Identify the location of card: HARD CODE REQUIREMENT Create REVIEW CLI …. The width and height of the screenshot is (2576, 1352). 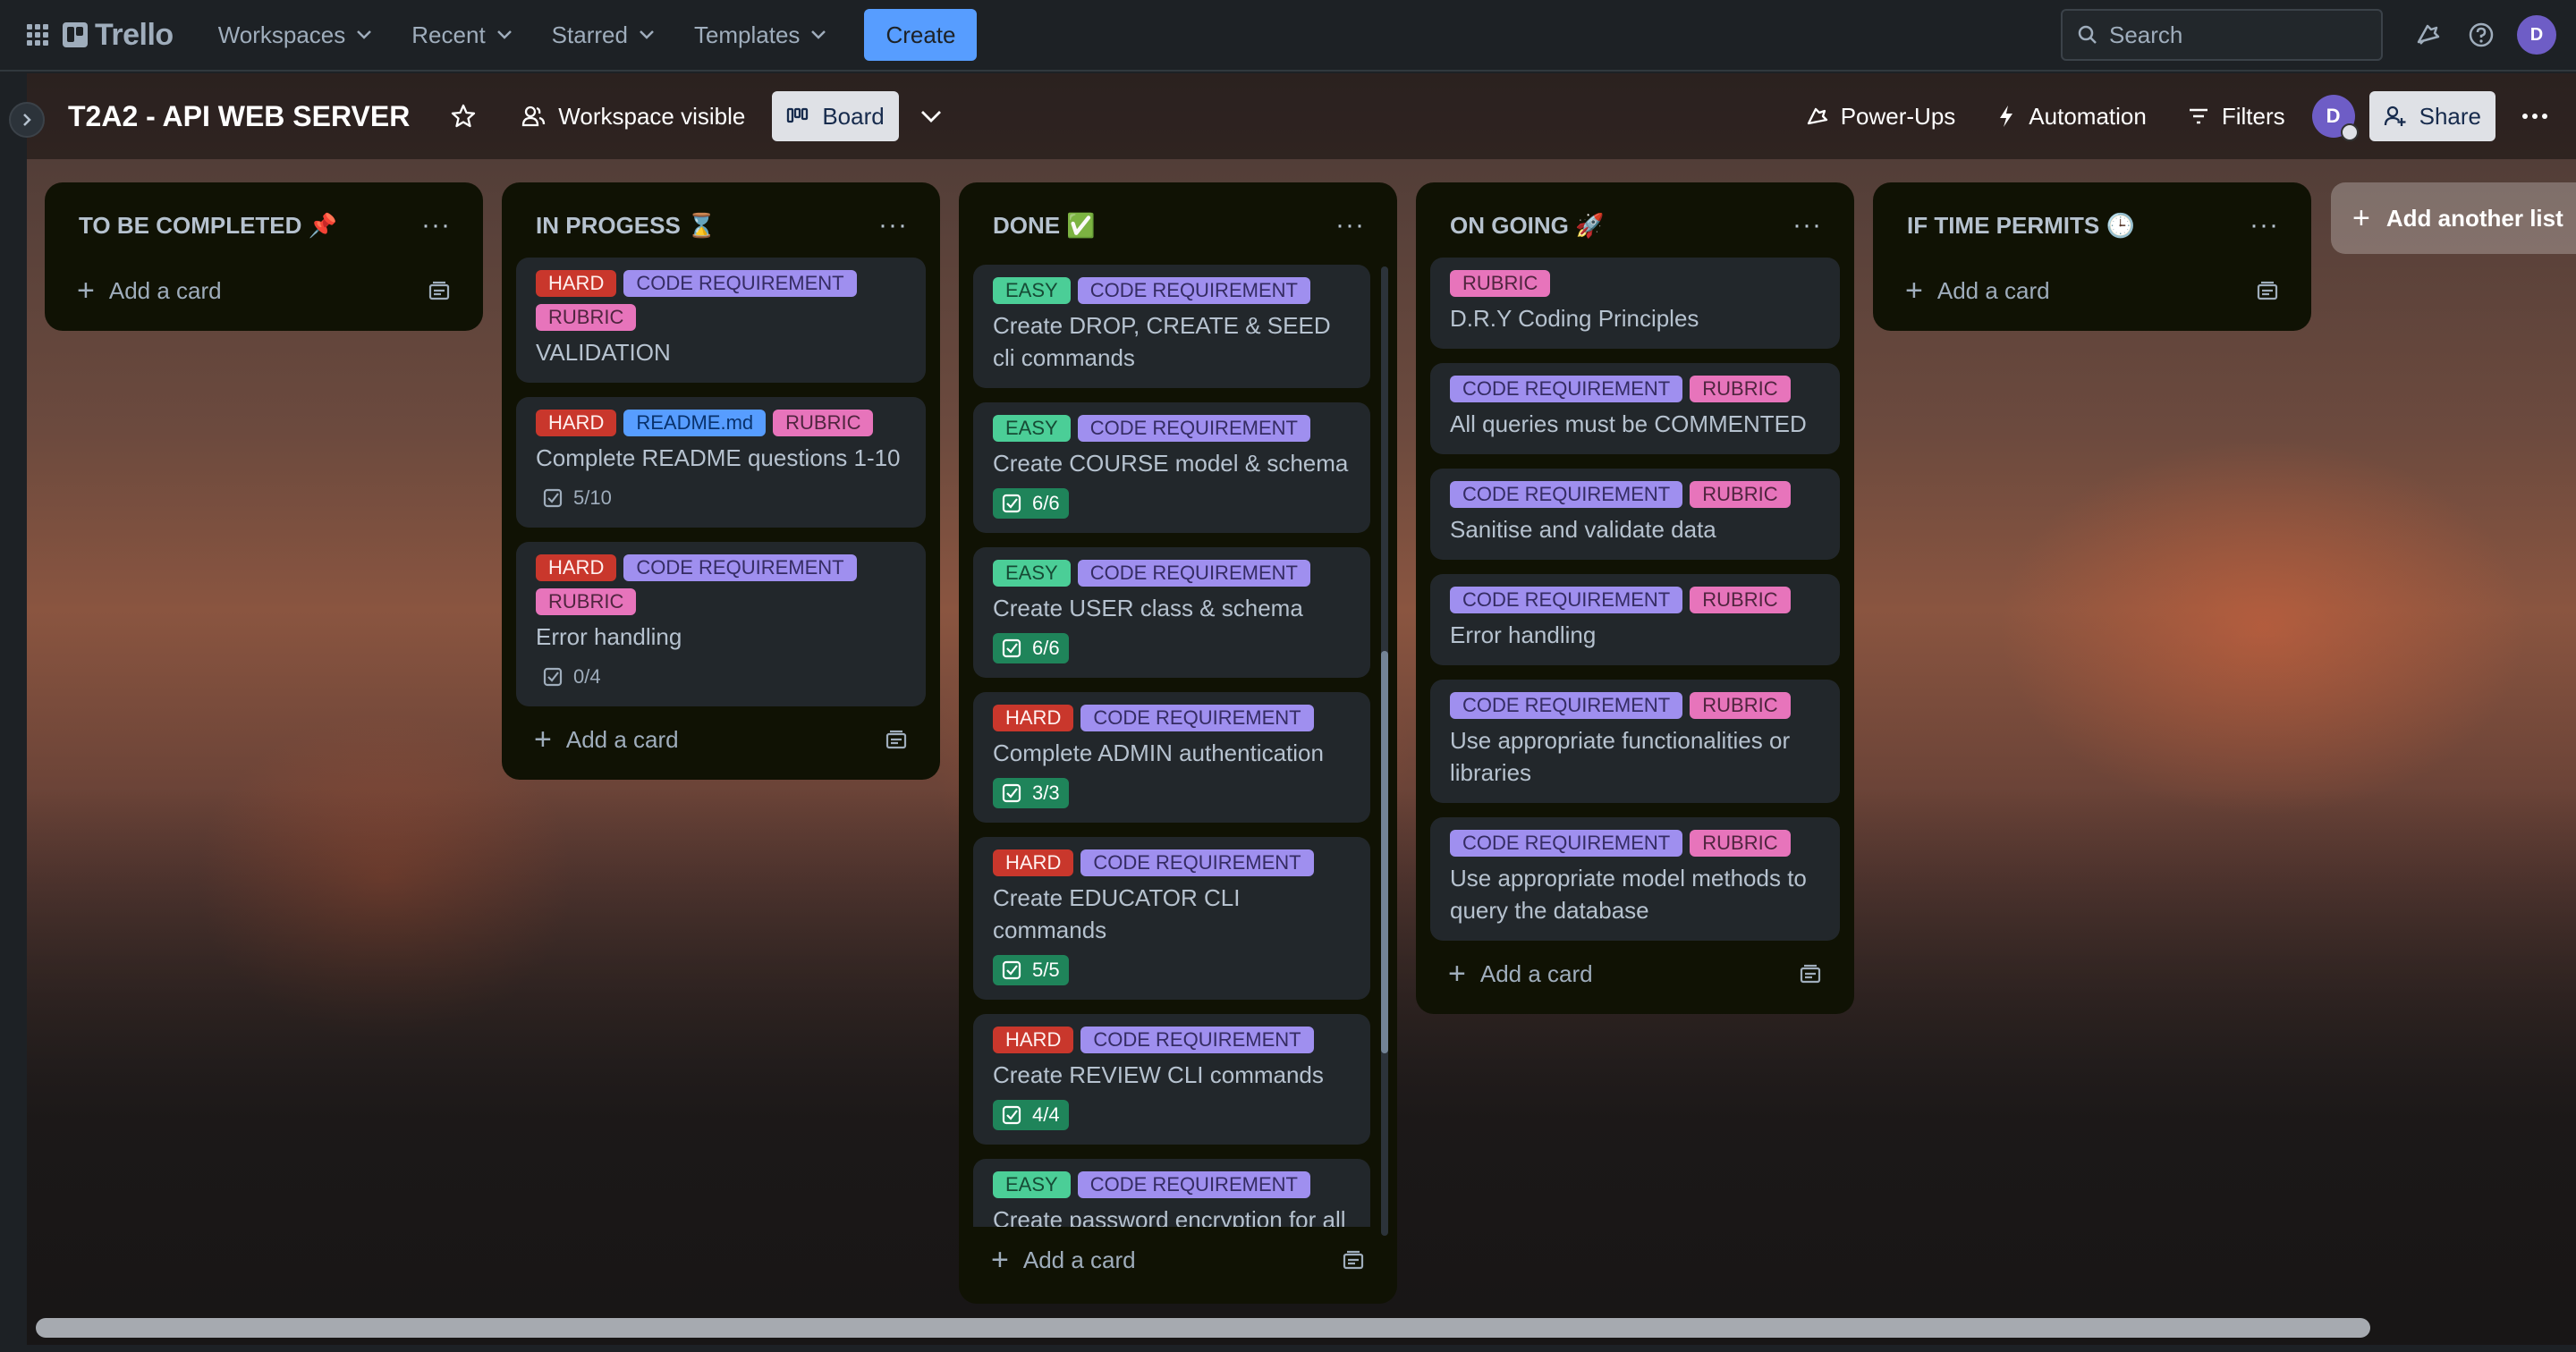
(1171, 1079).